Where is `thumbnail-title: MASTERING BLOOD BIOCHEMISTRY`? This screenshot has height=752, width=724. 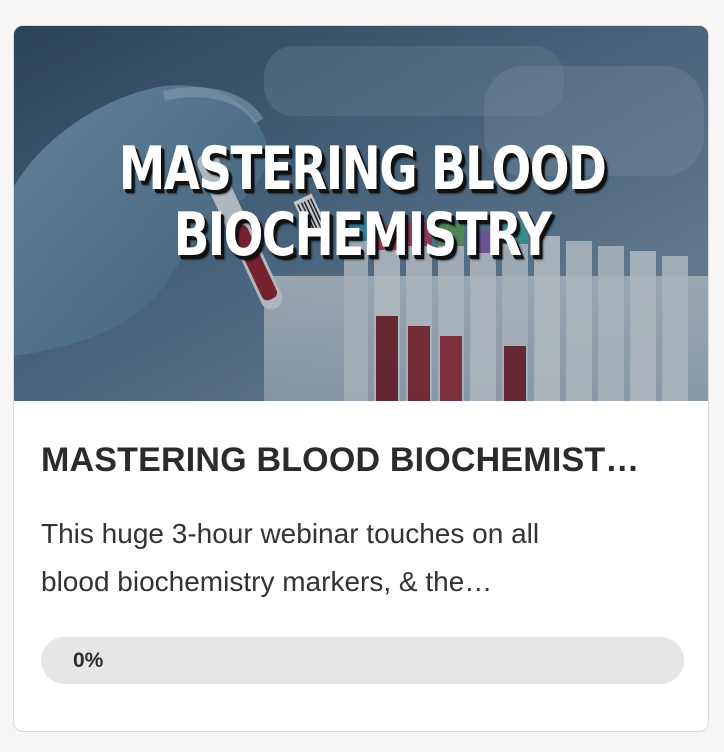
thumbnail-title: MASTERING BLOOD BIOCHEMISTRY is located at coordinates (362, 202).